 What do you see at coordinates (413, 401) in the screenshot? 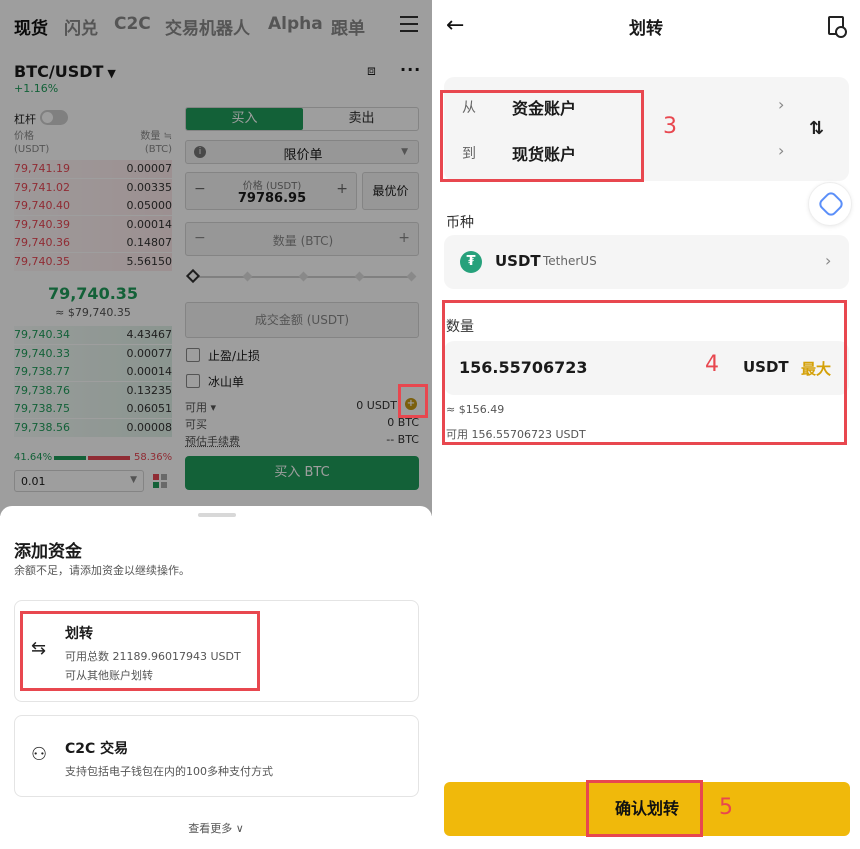
I see `annotation-box-add-funds` at bounding box center [413, 401].